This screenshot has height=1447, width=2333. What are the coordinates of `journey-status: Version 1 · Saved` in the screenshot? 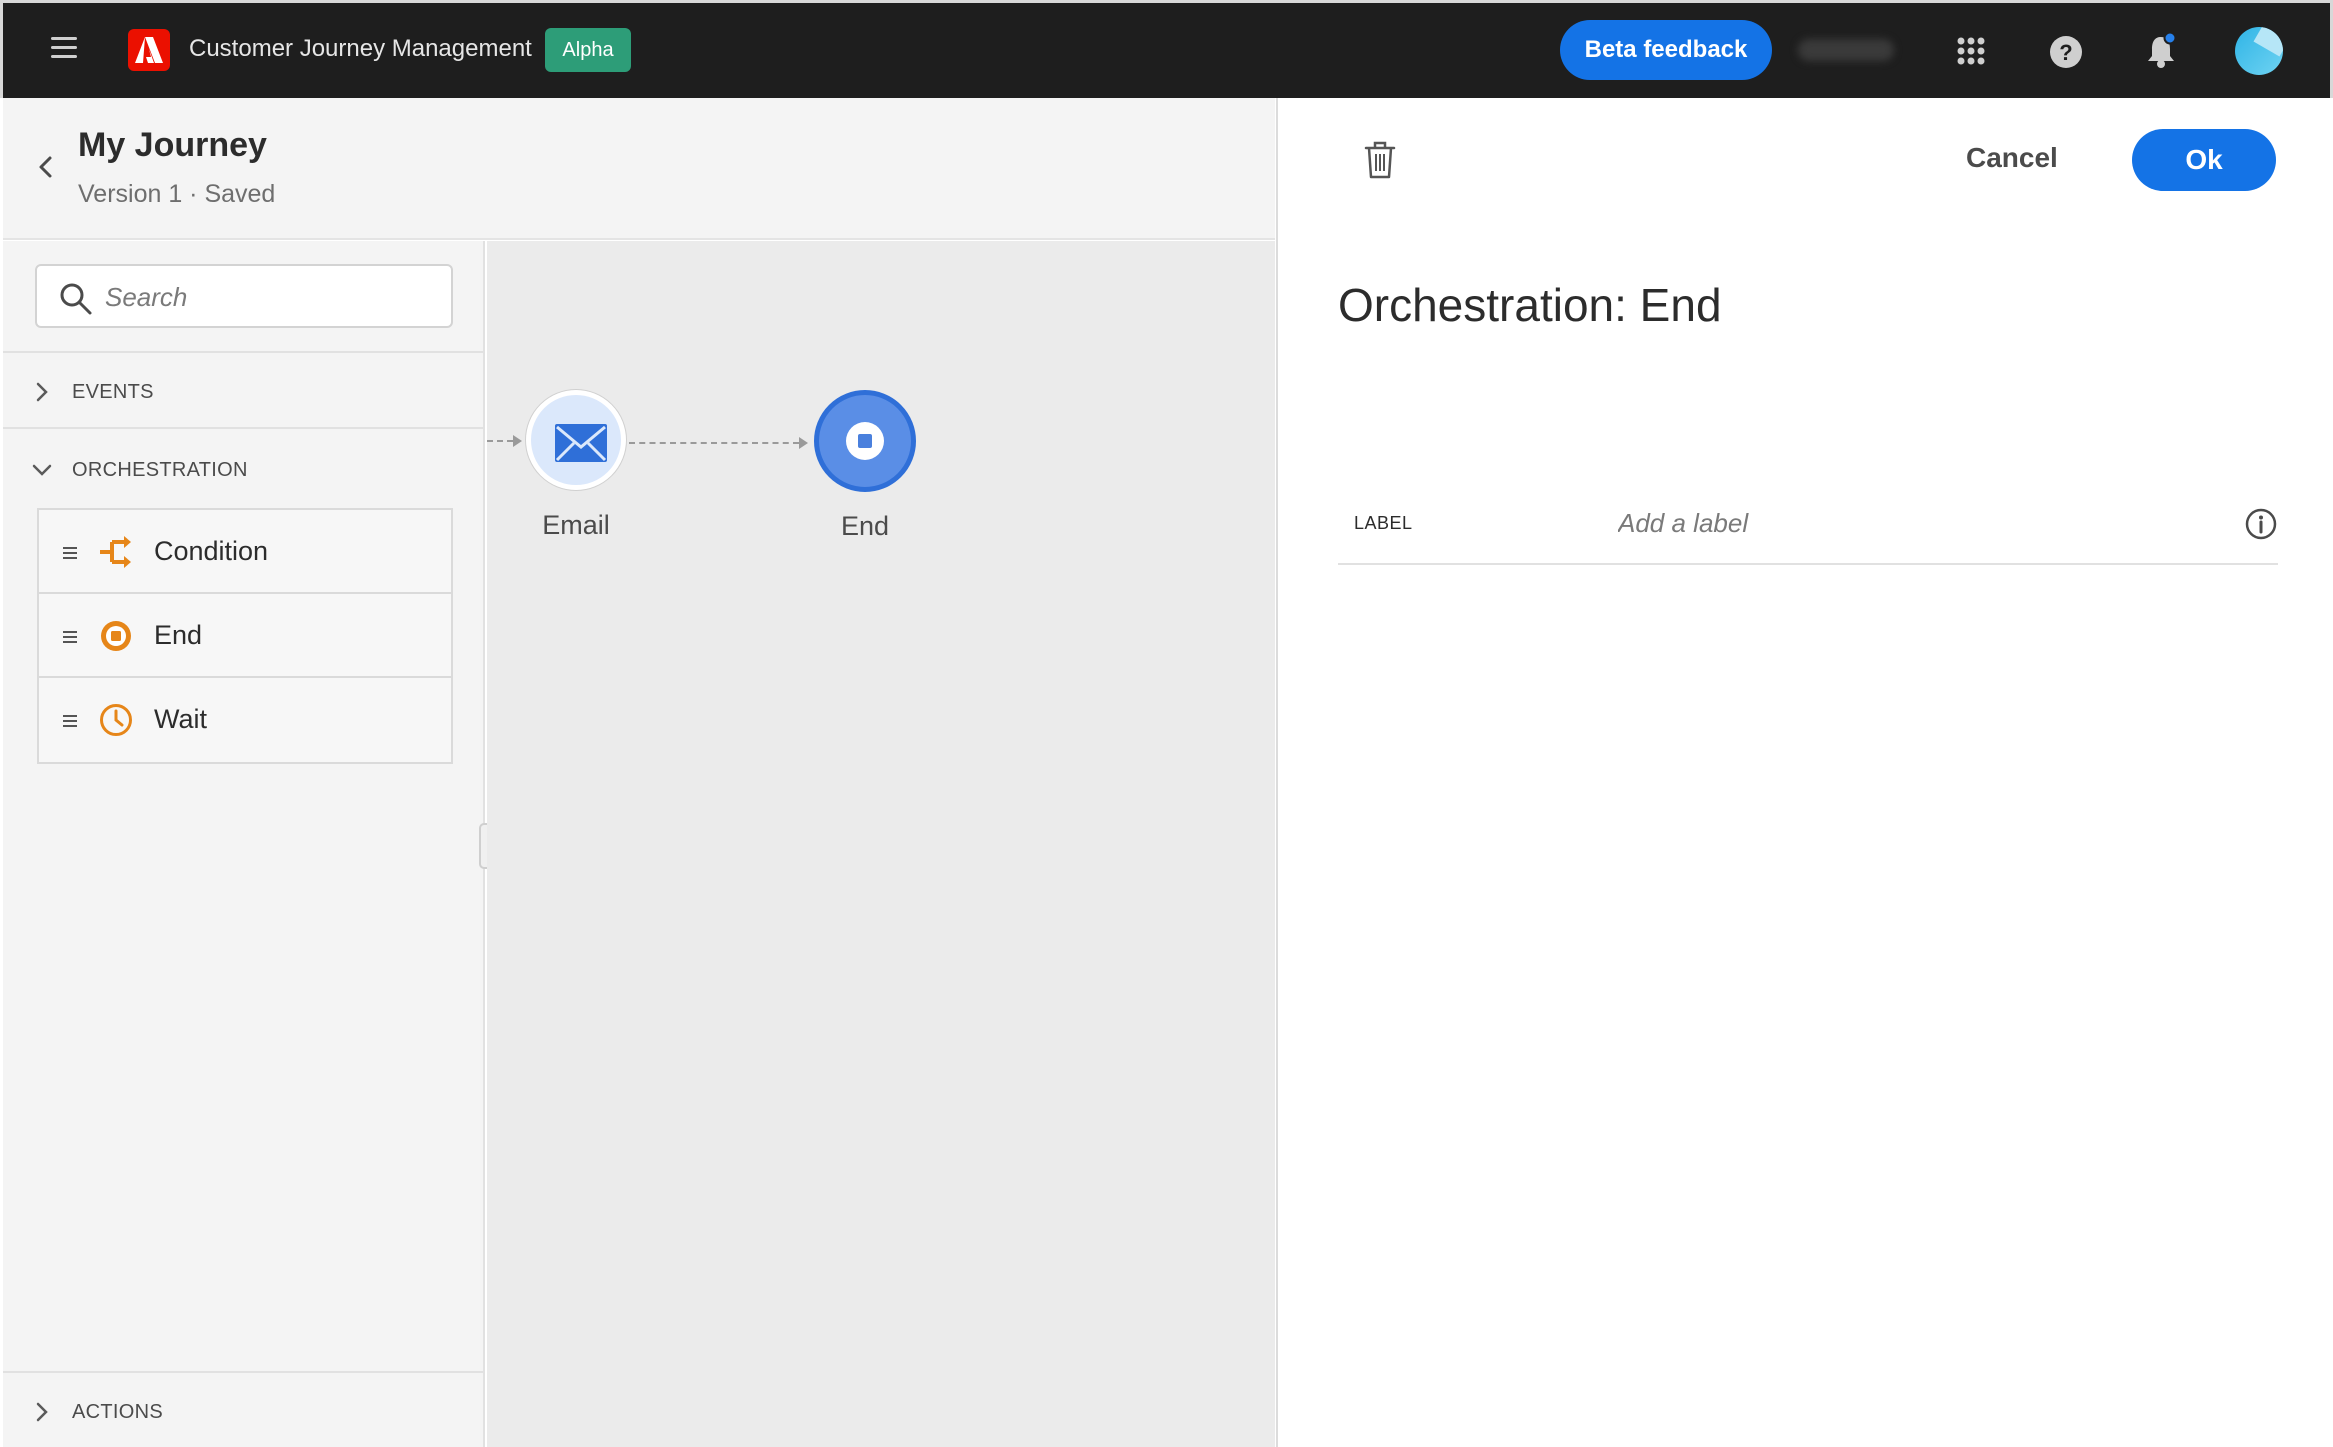 It's located at (177, 194).